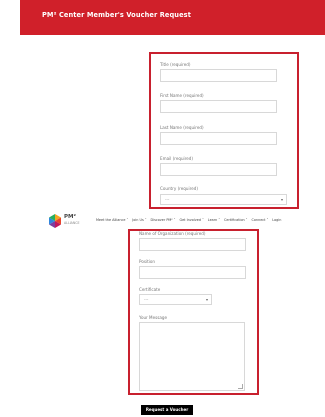 The image size is (325, 417). Describe the element at coordinates (182, 127) in the screenshot. I see `last-name-label: Last Name (required)` at that location.